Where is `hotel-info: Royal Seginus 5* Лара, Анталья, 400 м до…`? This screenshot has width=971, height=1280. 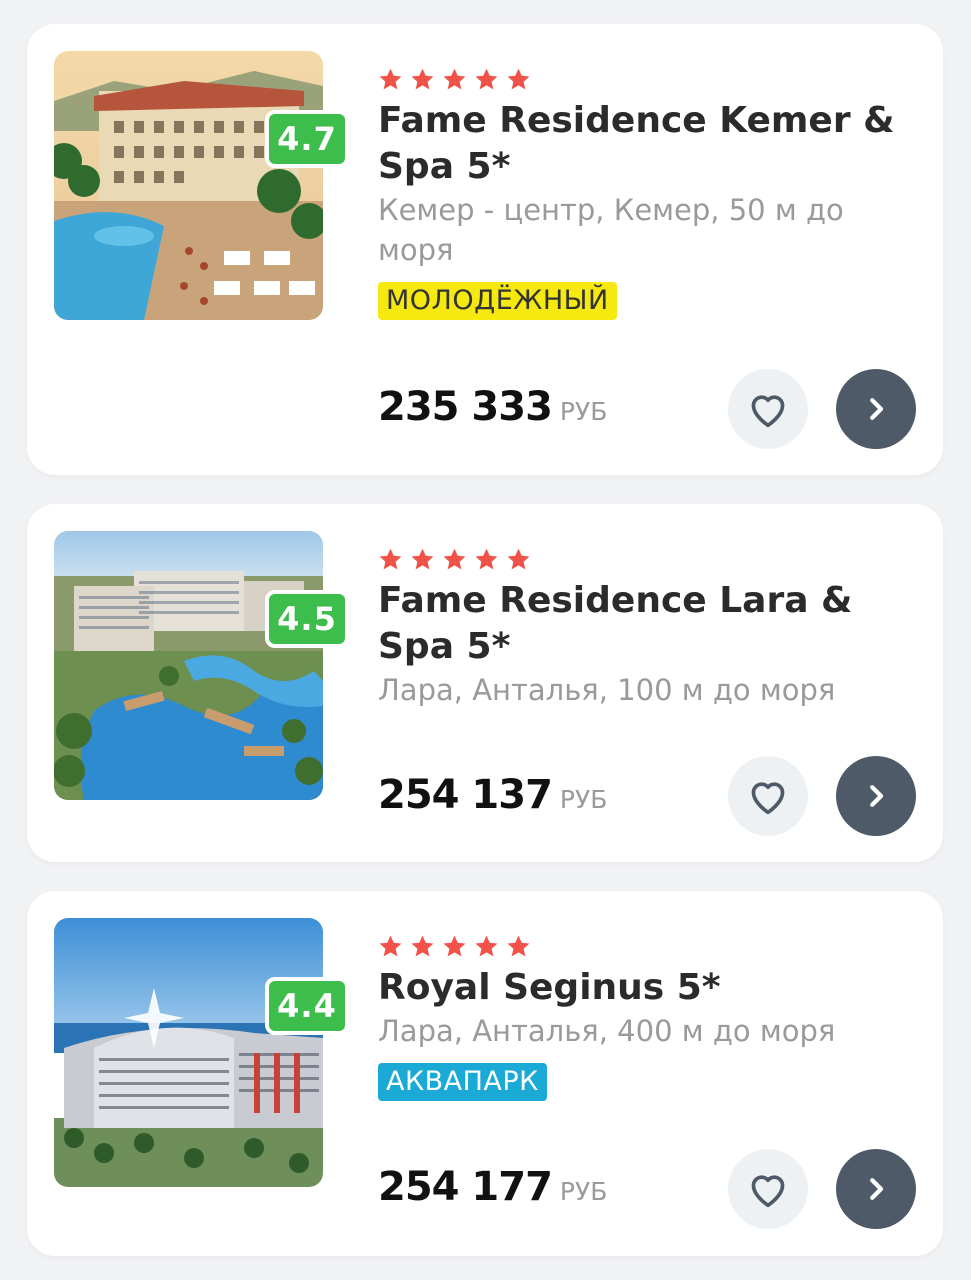
hotel-info: Royal Seginus 5* Лара, Анталья, 400 м до… is located at coordinates (643, 1016).